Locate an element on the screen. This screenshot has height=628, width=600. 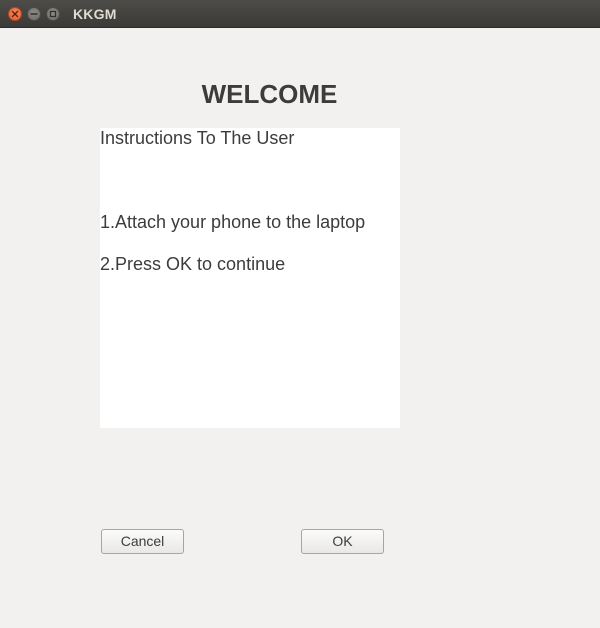
instructions-title: Instructions To The User is located at coordinates (197, 138).